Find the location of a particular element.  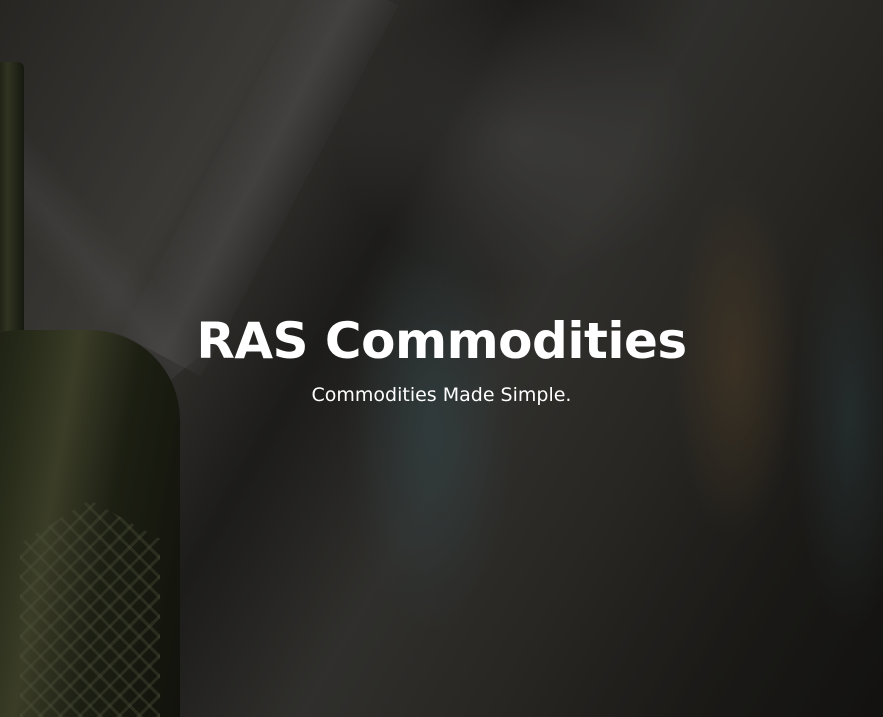

hero-title: RAS Commodities is located at coordinates (441, 341).